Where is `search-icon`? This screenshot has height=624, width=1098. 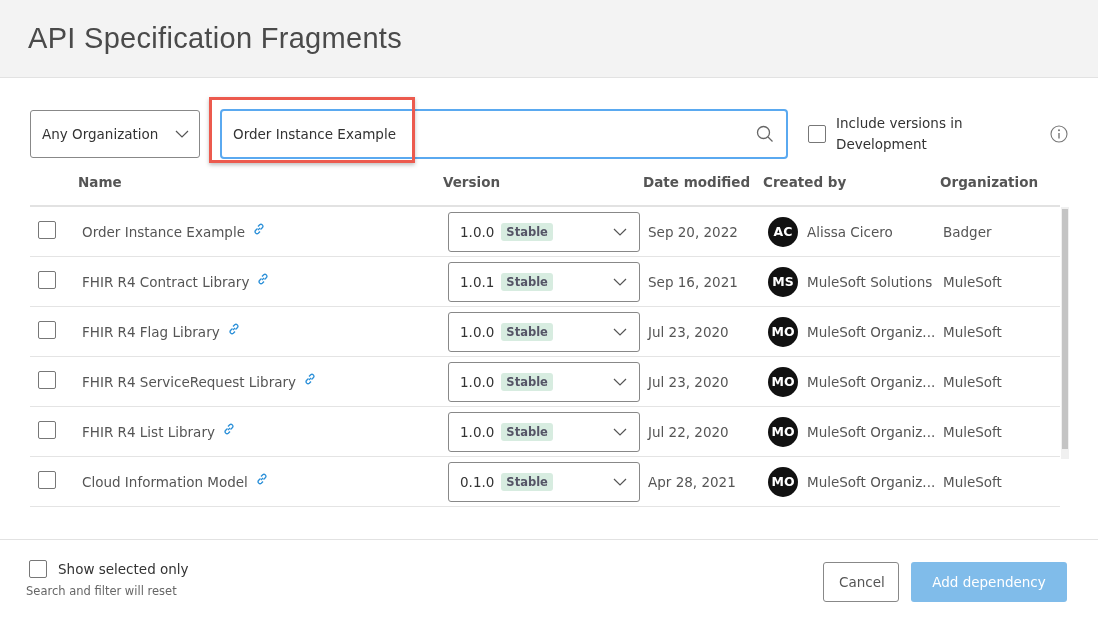 search-icon is located at coordinates (765, 134).